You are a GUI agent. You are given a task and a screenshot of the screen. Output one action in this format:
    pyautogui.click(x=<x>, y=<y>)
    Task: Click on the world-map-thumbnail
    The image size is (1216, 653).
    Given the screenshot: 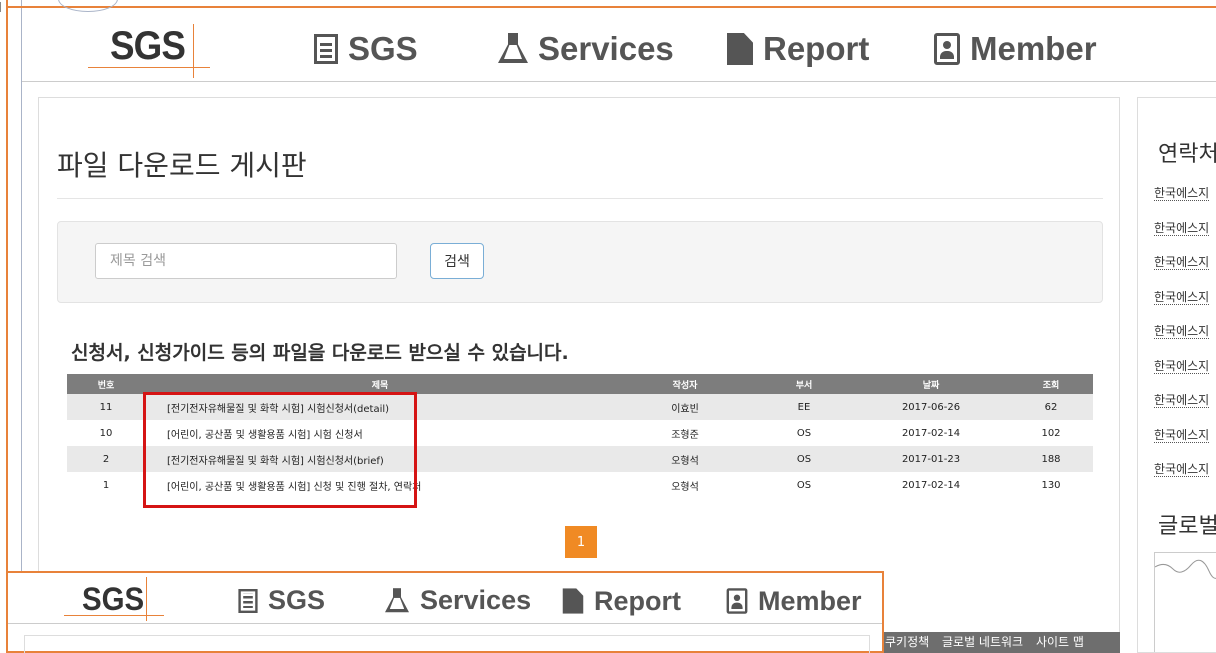 What is the action you would take?
    pyautogui.click(x=1185, y=602)
    